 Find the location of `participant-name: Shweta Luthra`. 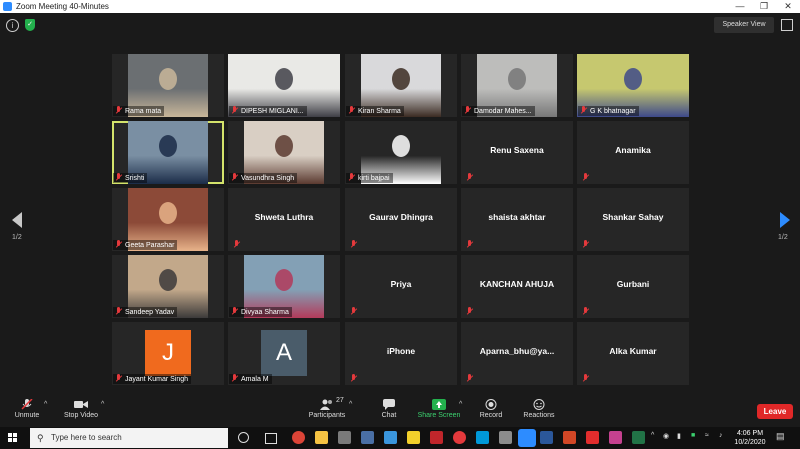

participant-name: Shweta Luthra is located at coordinates (284, 217).